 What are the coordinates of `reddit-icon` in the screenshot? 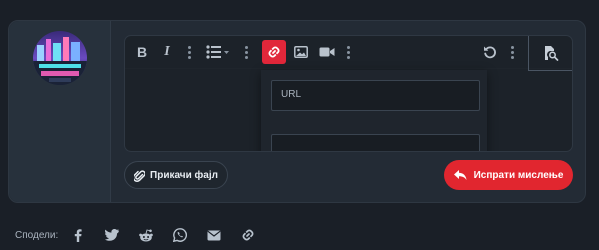 It's located at (146, 234).